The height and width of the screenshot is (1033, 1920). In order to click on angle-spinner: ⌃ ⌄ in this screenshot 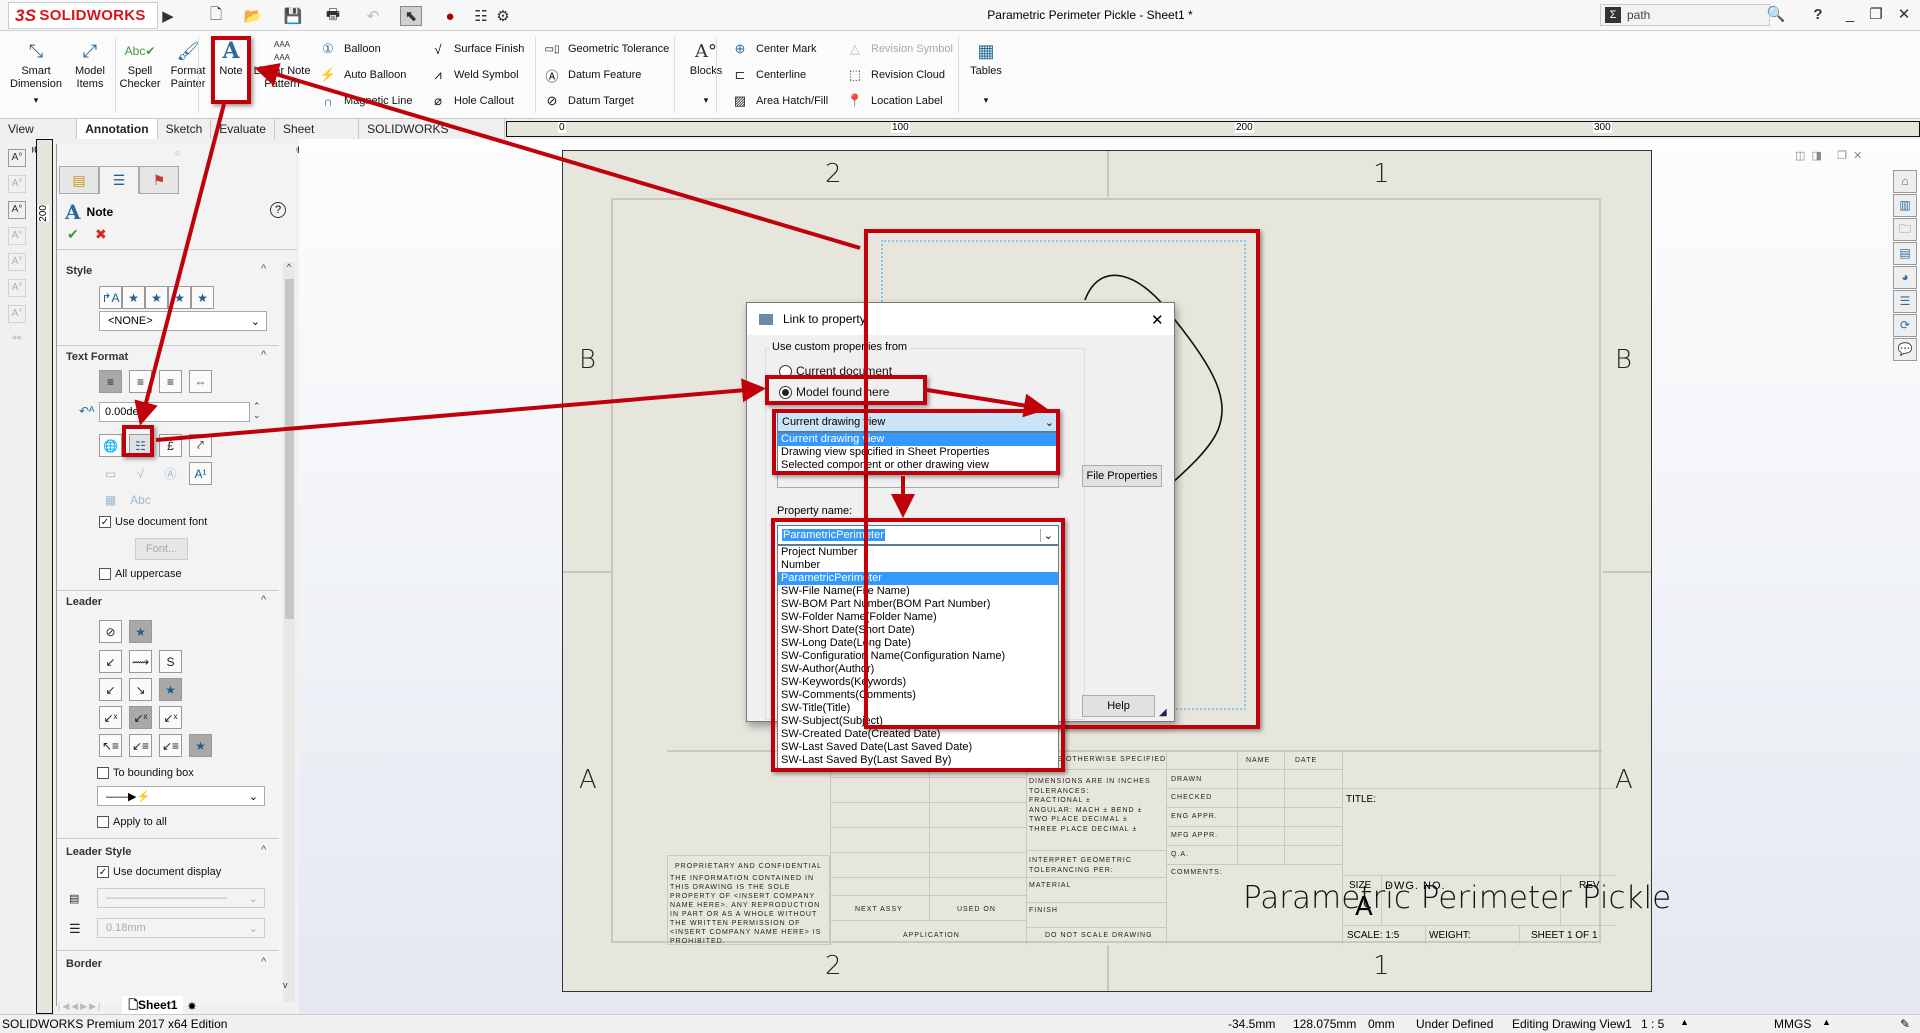, I will do `click(257, 411)`.